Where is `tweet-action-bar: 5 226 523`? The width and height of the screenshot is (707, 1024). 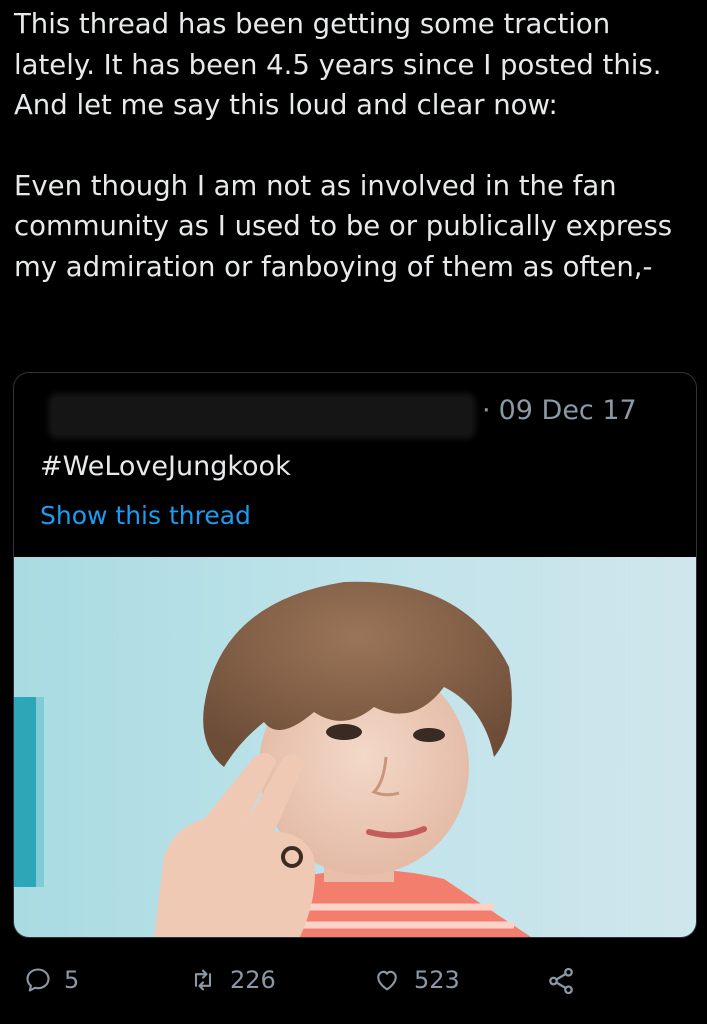
tweet-action-bar: 5 226 523 is located at coordinates (353, 983).